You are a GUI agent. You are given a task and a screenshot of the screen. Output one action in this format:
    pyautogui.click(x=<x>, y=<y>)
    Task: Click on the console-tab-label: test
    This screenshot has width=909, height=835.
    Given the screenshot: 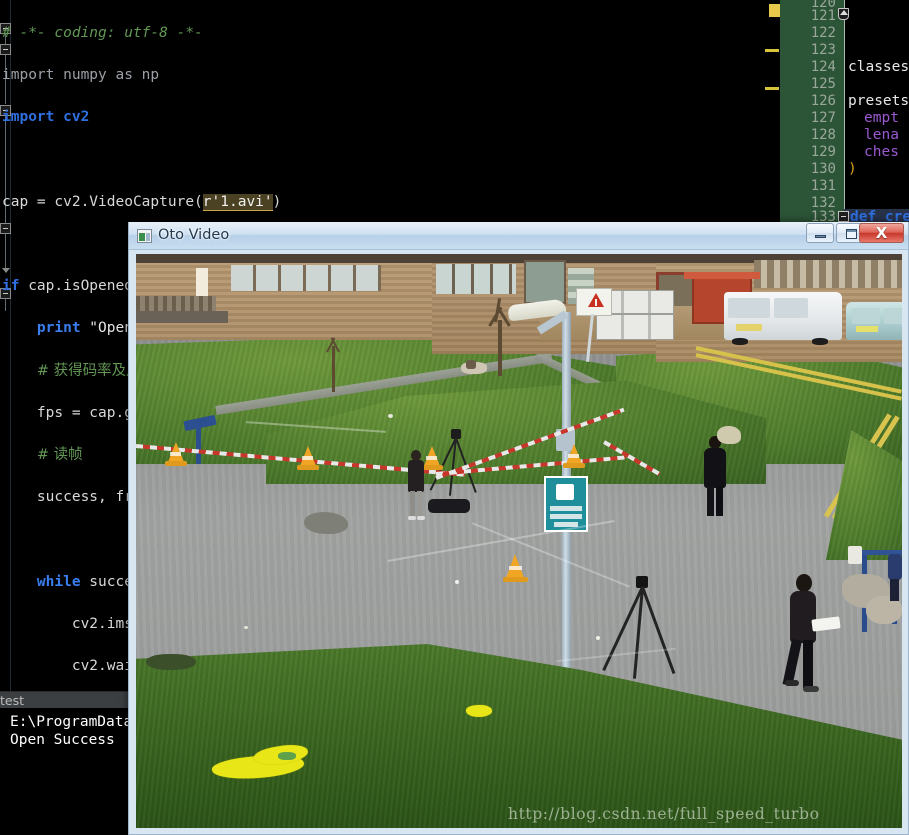 What is the action you would take?
    pyautogui.click(x=12, y=700)
    